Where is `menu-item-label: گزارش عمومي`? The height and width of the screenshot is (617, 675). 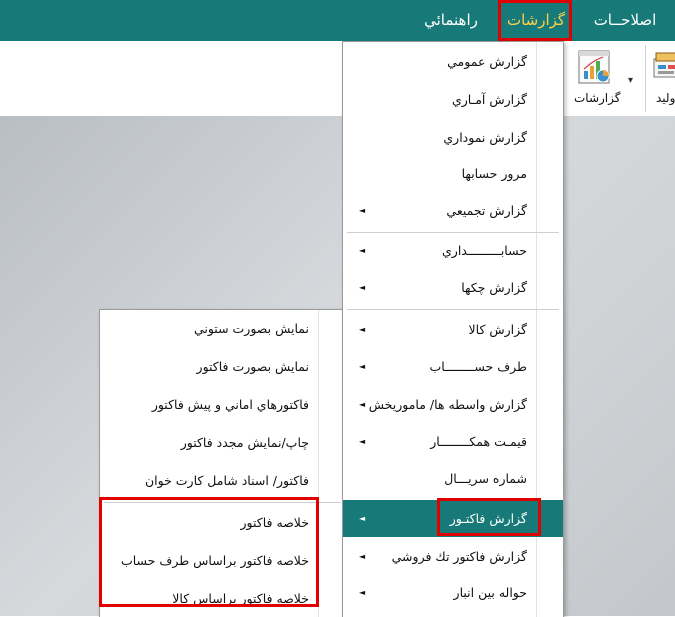 menu-item-label: گزارش عمومي is located at coordinates (487, 61).